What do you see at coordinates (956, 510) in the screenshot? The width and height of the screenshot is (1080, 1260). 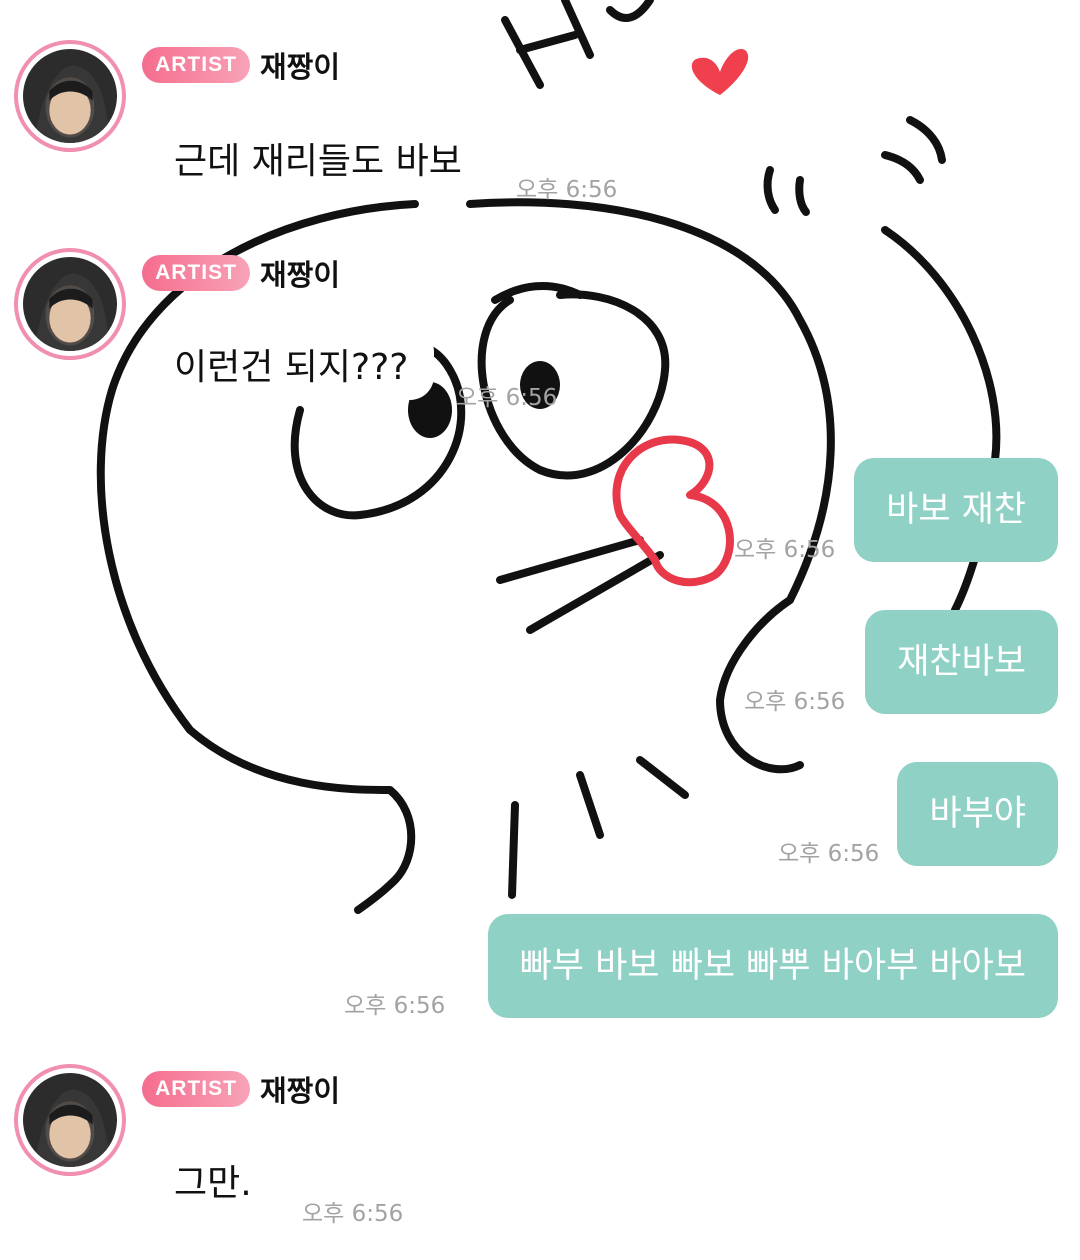 I see `sent-message-bubble: 바보 재찬` at bounding box center [956, 510].